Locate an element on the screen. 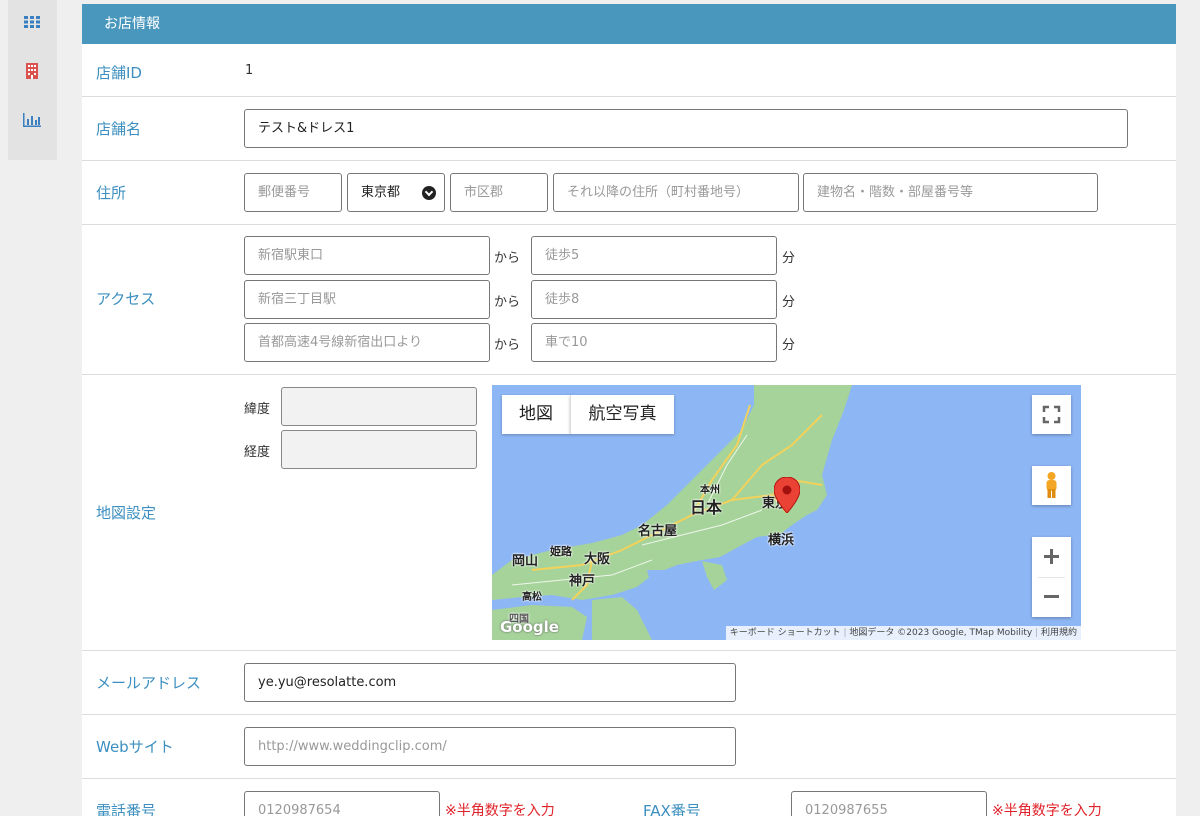  store-id-row: 店舗ID 1 is located at coordinates (629, 70).